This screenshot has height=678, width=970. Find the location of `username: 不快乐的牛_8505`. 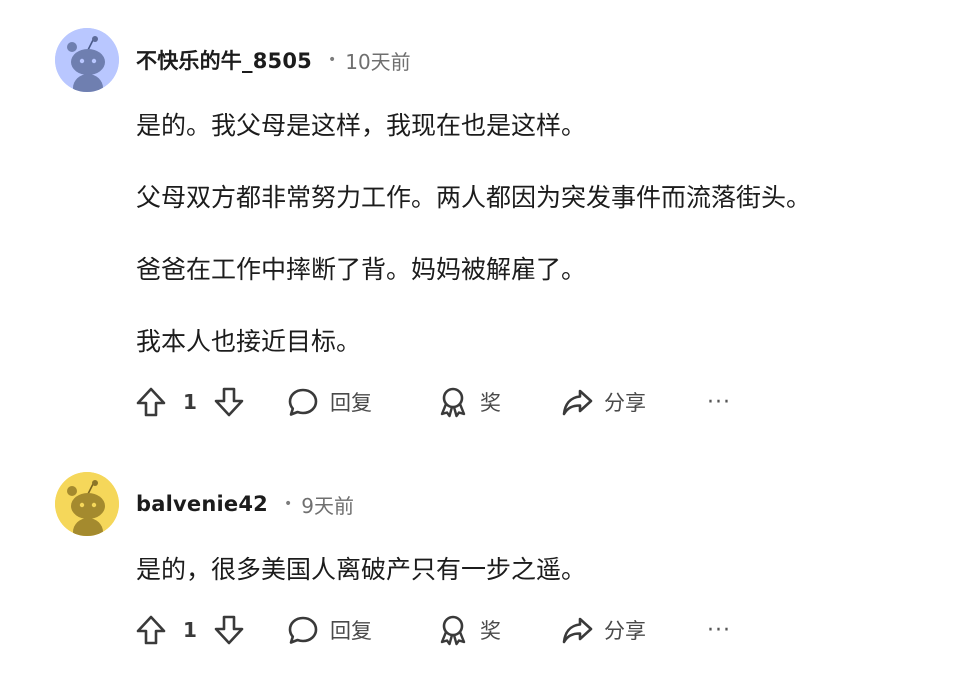

username: 不快乐的牛_8505 is located at coordinates (224, 60).